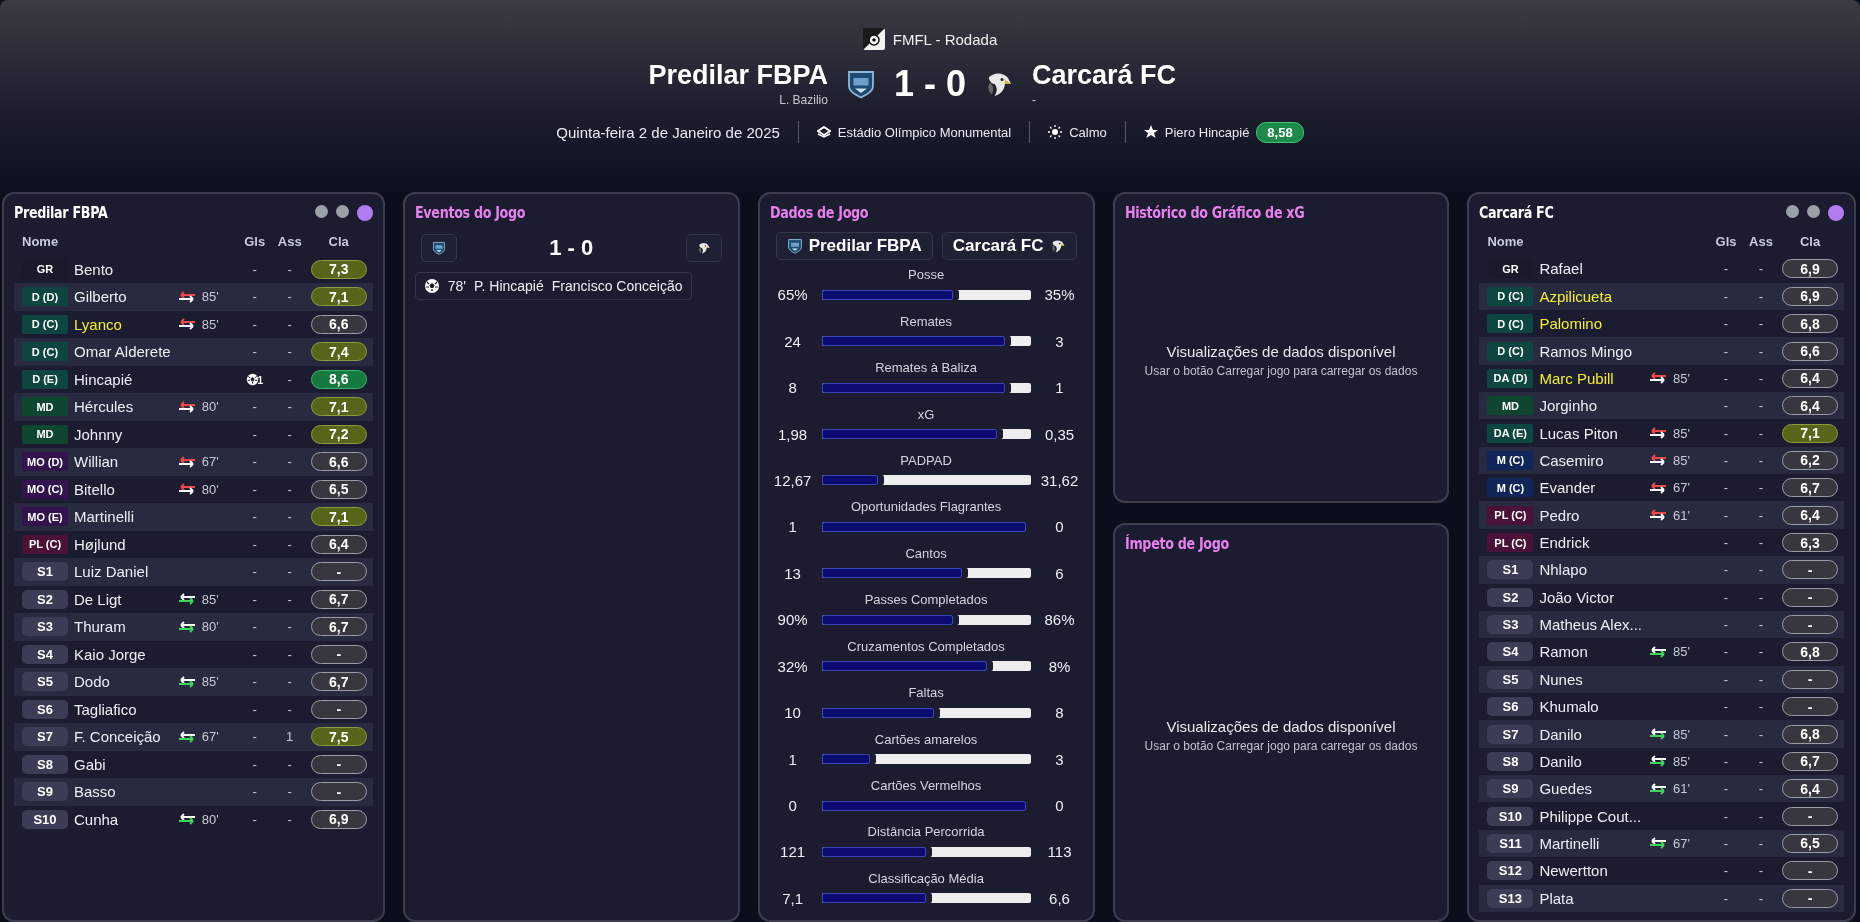 Image resolution: width=1860 pixels, height=922 pixels. I want to click on player-name: Johnny, so click(99, 434).